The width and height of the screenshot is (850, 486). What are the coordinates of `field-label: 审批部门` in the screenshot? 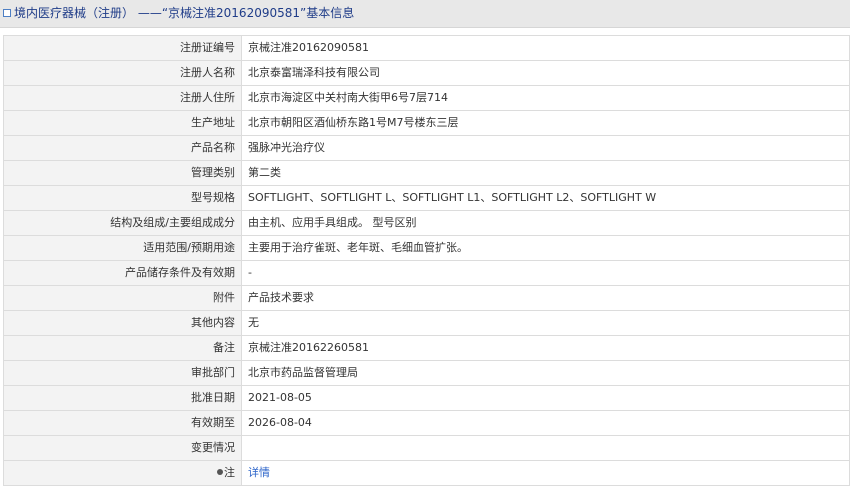 It's located at (122, 373).